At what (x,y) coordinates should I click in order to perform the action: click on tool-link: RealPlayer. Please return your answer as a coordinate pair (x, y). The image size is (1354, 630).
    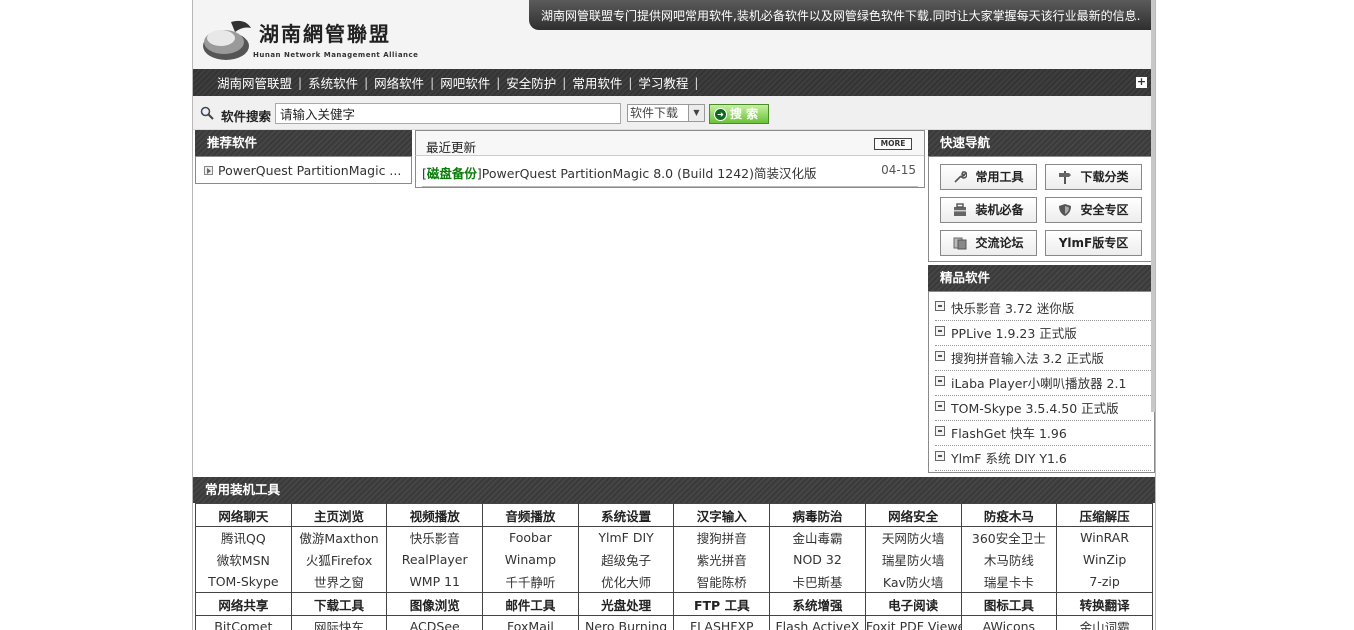
    Looking at the image, I should click on (435, 559).